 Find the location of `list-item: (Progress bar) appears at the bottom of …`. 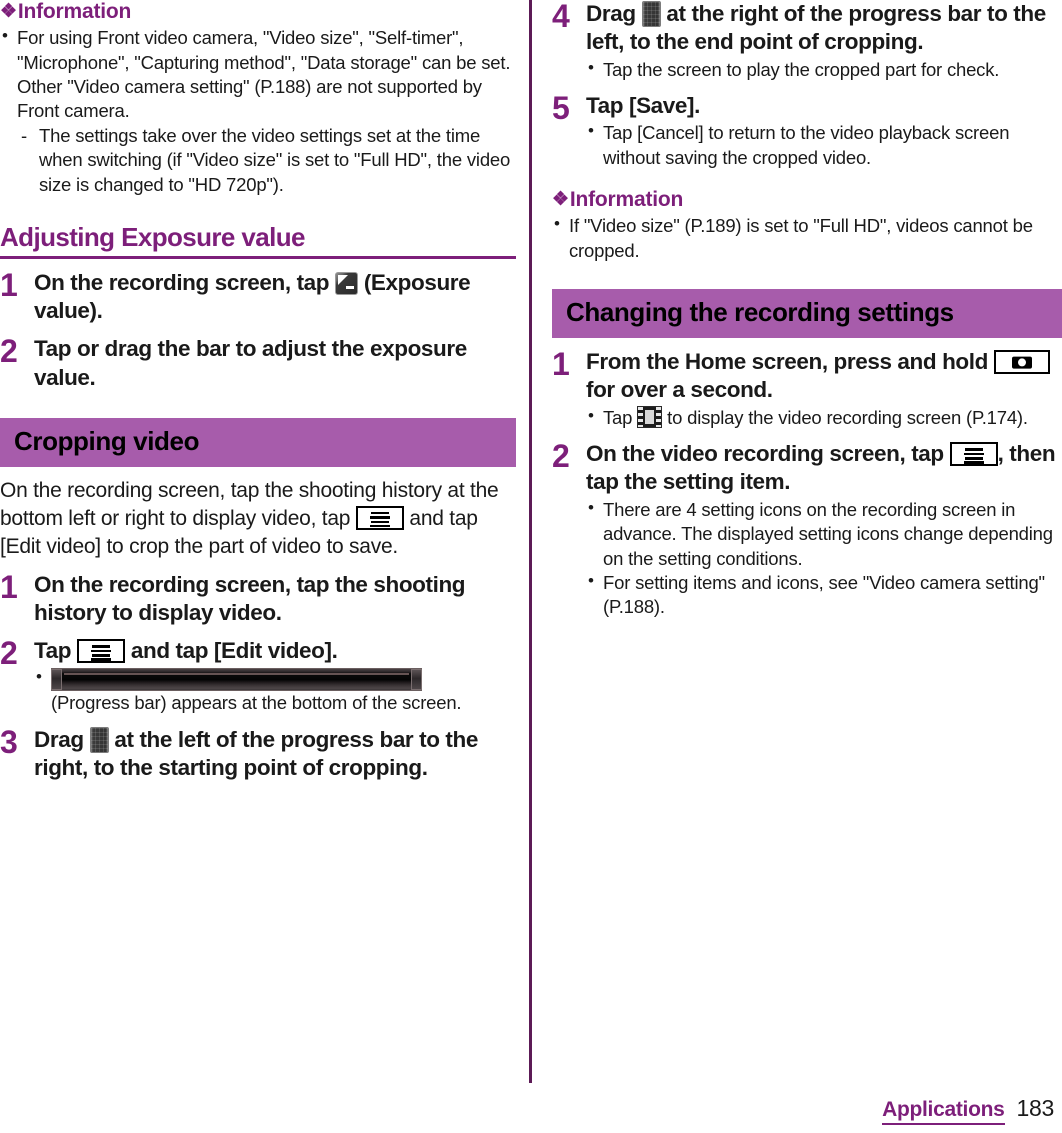

list-item: (Progress bar) appears at the bottom of … is located at coordinates (275, 691).